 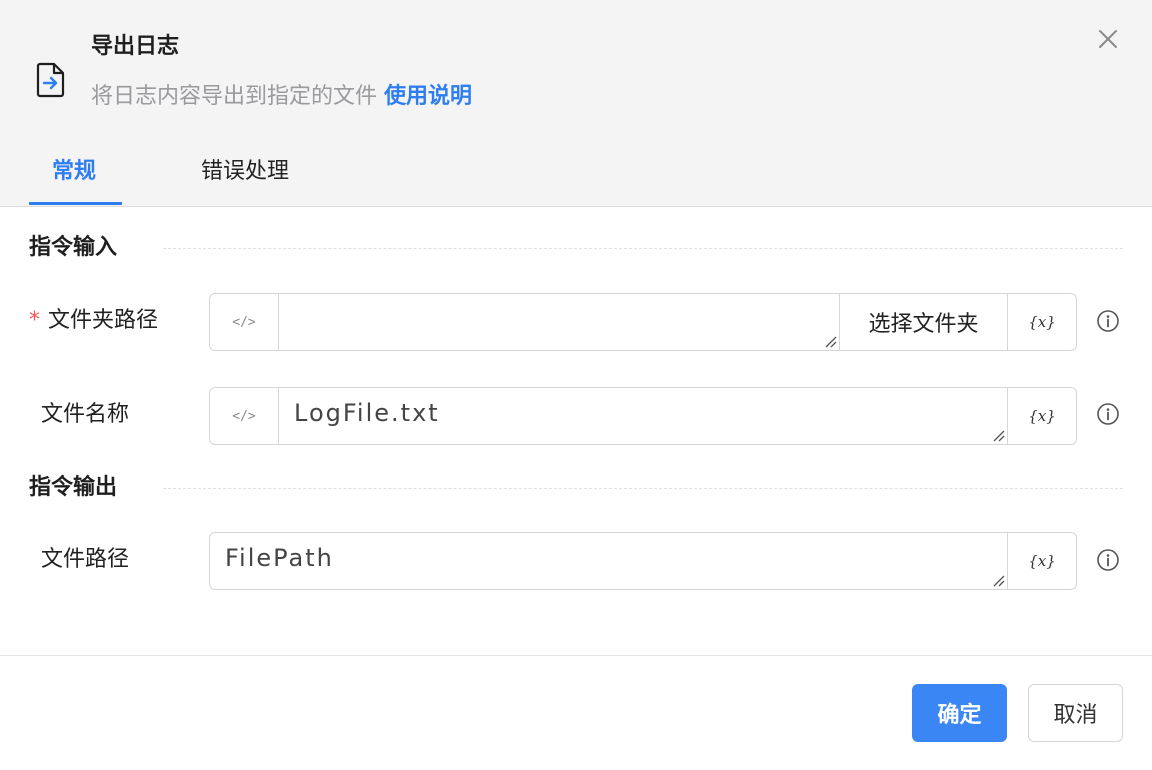 I want to click on file-name-value: LogFile.txt, so click(x=367, y=413).